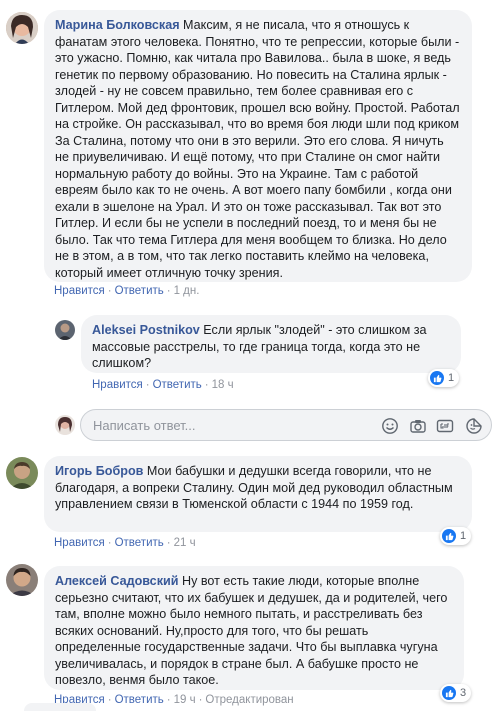 This screenshot has height=711, width=504. Describe the element at coordinates (418, 426) in the screenshot. I see `camera-icon` at that location.